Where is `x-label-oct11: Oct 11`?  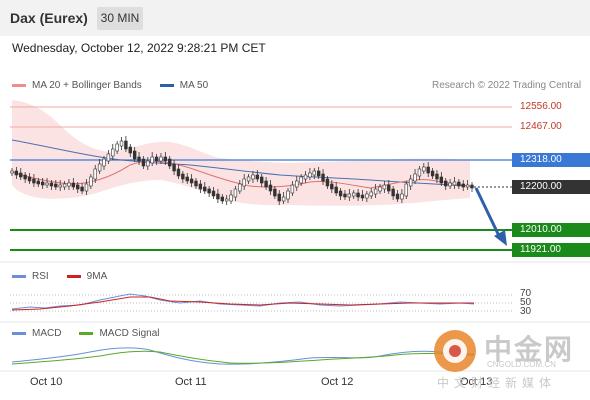 x-label-oct11: Oct 11 is located at coordinates (191, 382).